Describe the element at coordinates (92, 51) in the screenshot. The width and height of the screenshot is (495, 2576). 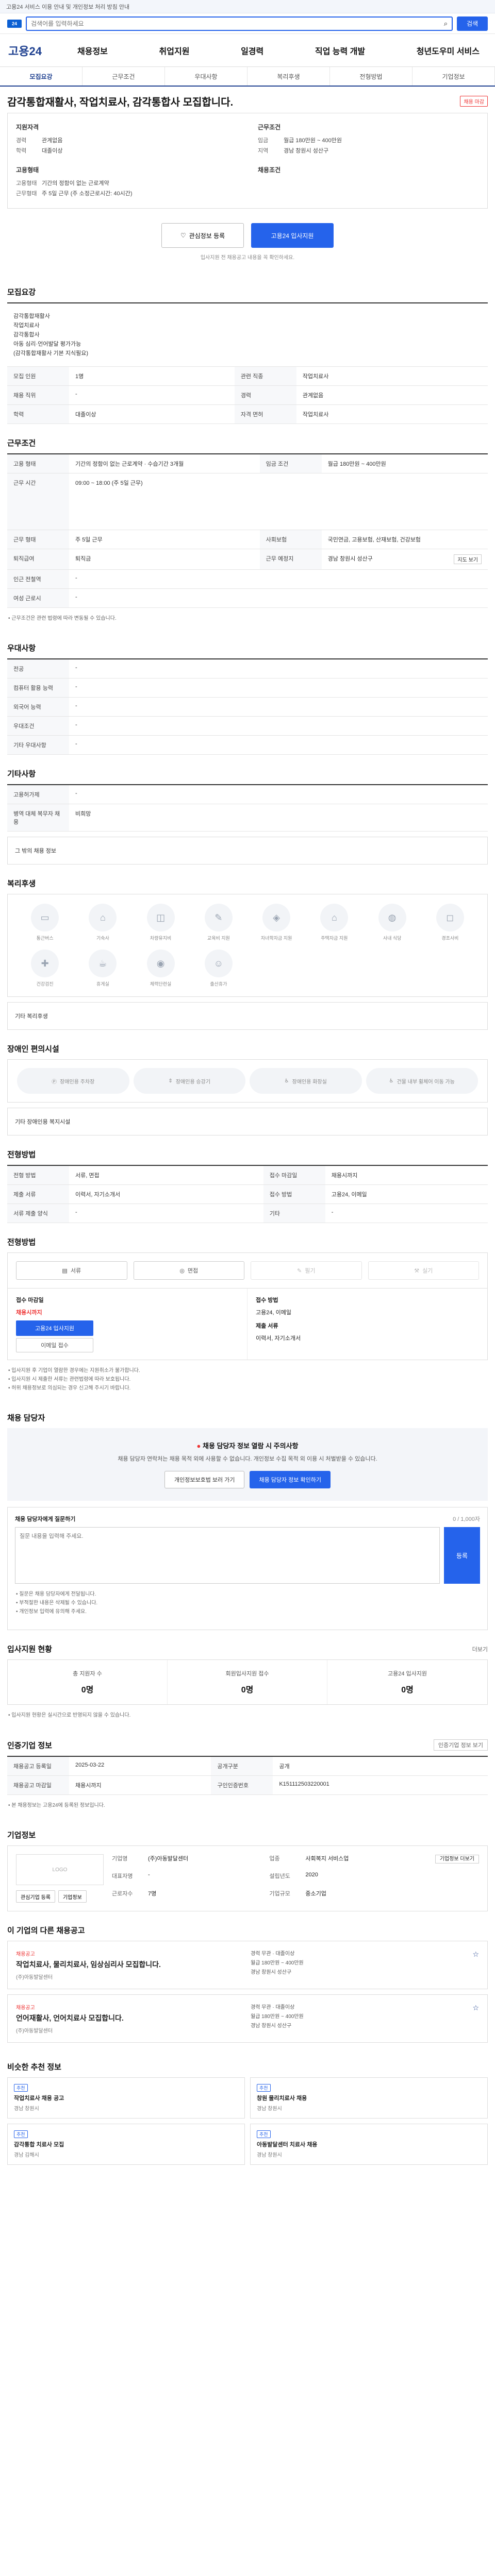
I see `gnb-item-jobs: 채용정보` at that location.